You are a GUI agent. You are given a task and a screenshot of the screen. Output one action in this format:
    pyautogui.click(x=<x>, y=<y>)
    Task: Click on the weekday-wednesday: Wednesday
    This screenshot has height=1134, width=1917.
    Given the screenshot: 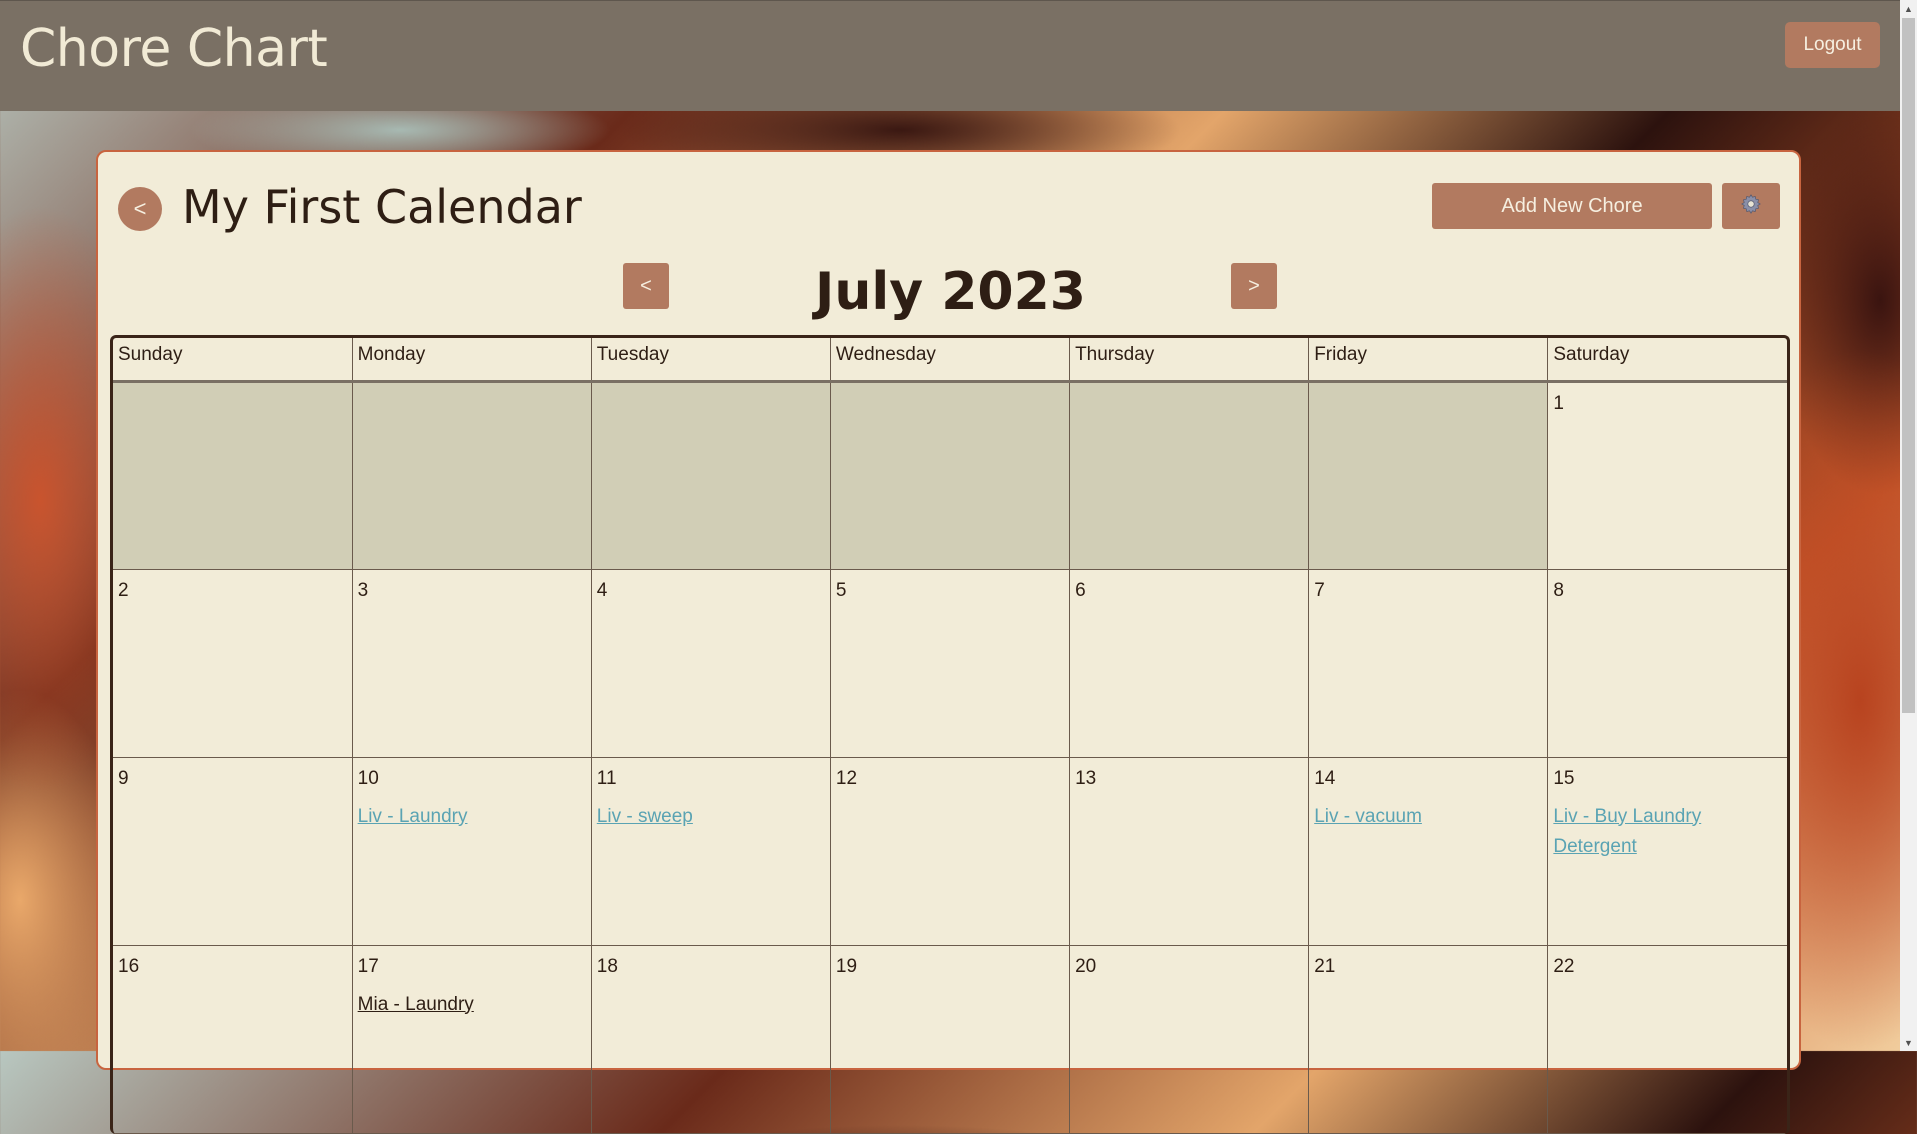 What is the action you would take?
    pyautogui.click(x=950, y=360)
    